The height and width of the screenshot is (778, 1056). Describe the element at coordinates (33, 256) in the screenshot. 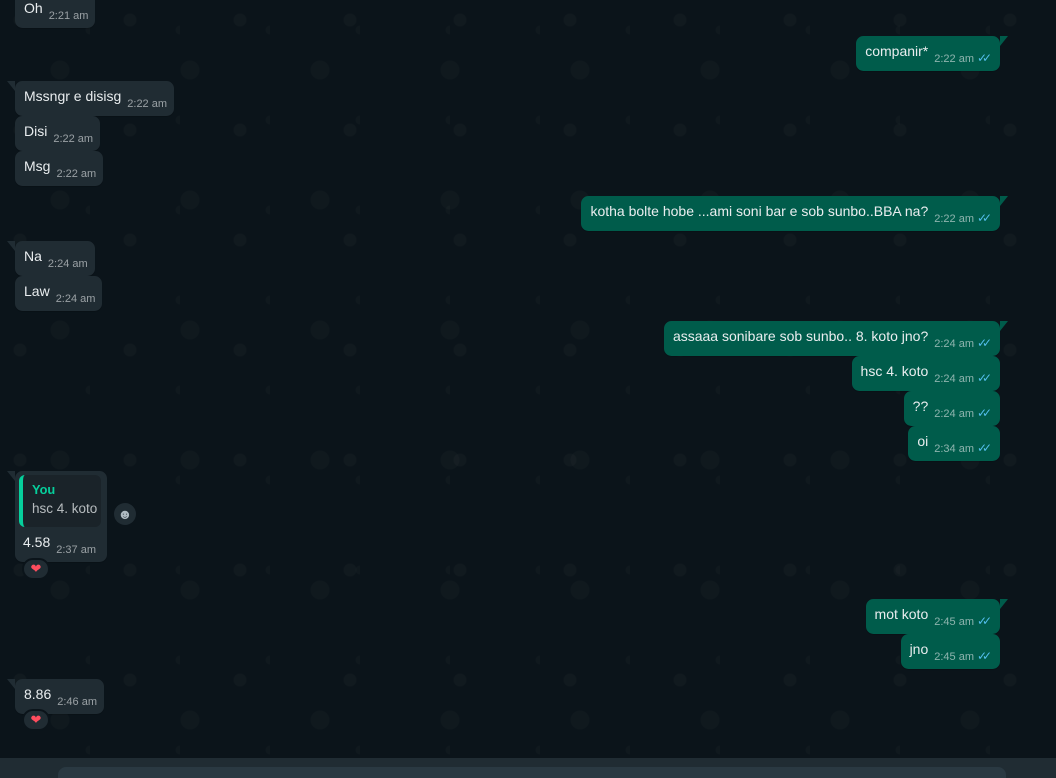

I see `message-text: Na` at that location.